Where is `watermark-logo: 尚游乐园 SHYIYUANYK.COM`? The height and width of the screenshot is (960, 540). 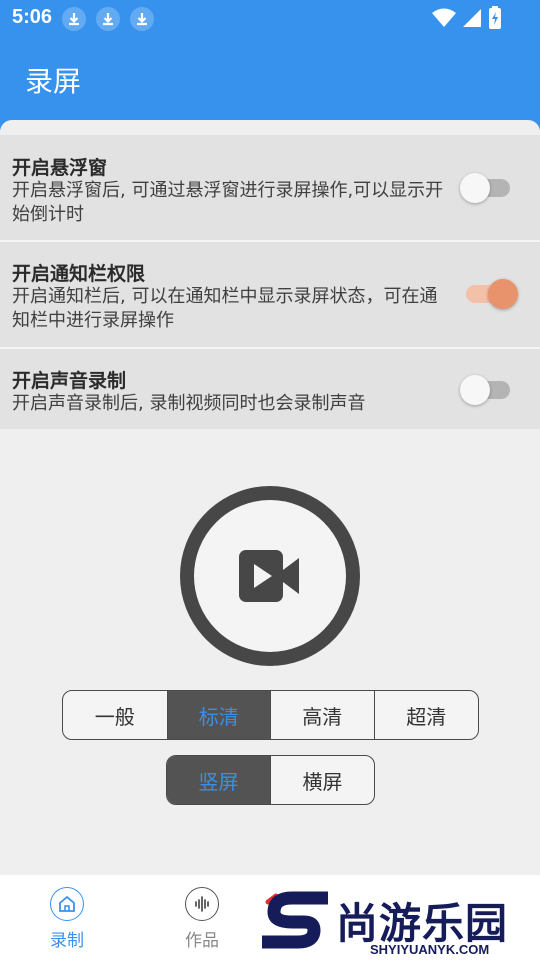 watermark-logo: 尚游乐园 SHYIYUANYK.COM is located at coordinates (399, 924).